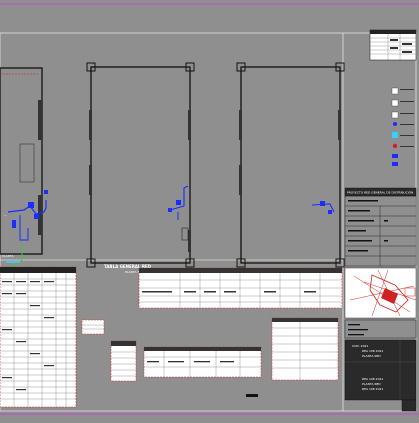  What do you see at coordinates (380, 293) in the screenshot?
I see `location-map` at bounding box center [380, 293].